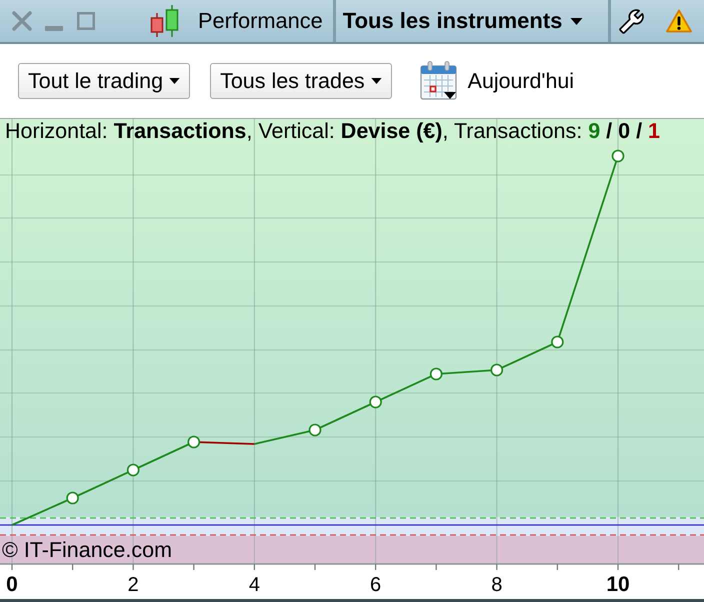  I want to click on candlestick-icon, so click(165, 21).